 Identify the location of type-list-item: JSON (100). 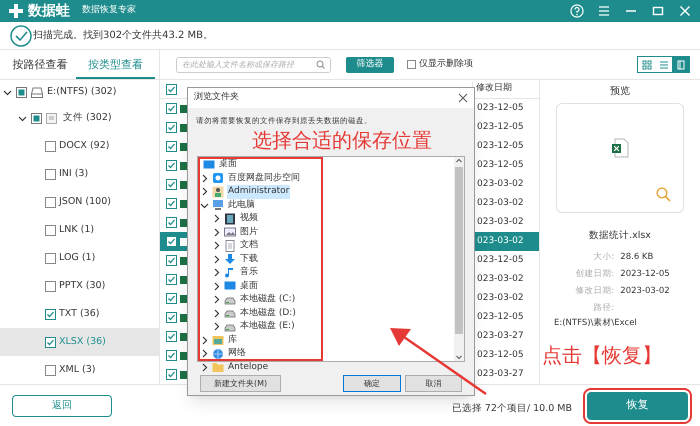
(79, 202).